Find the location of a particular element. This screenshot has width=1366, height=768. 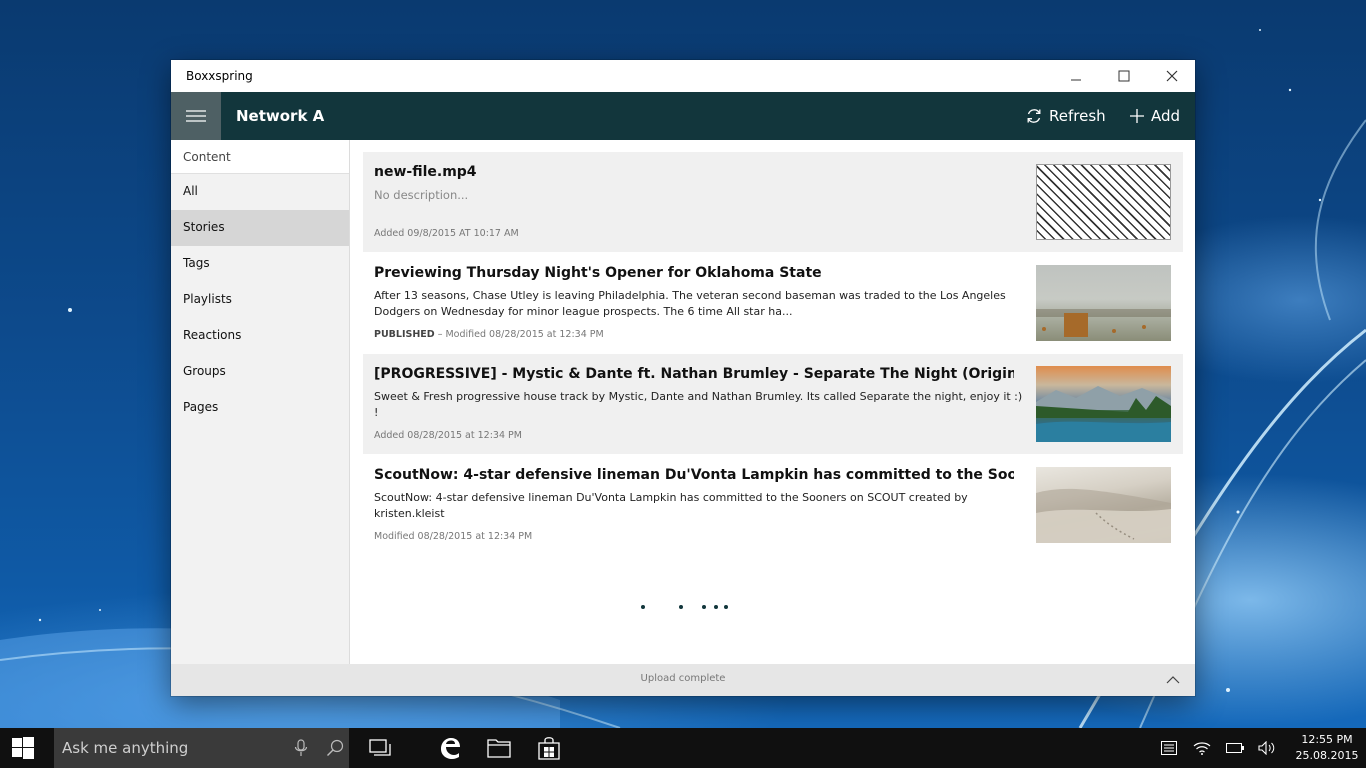

edge-browser-button is located at coordinates (450, 748).